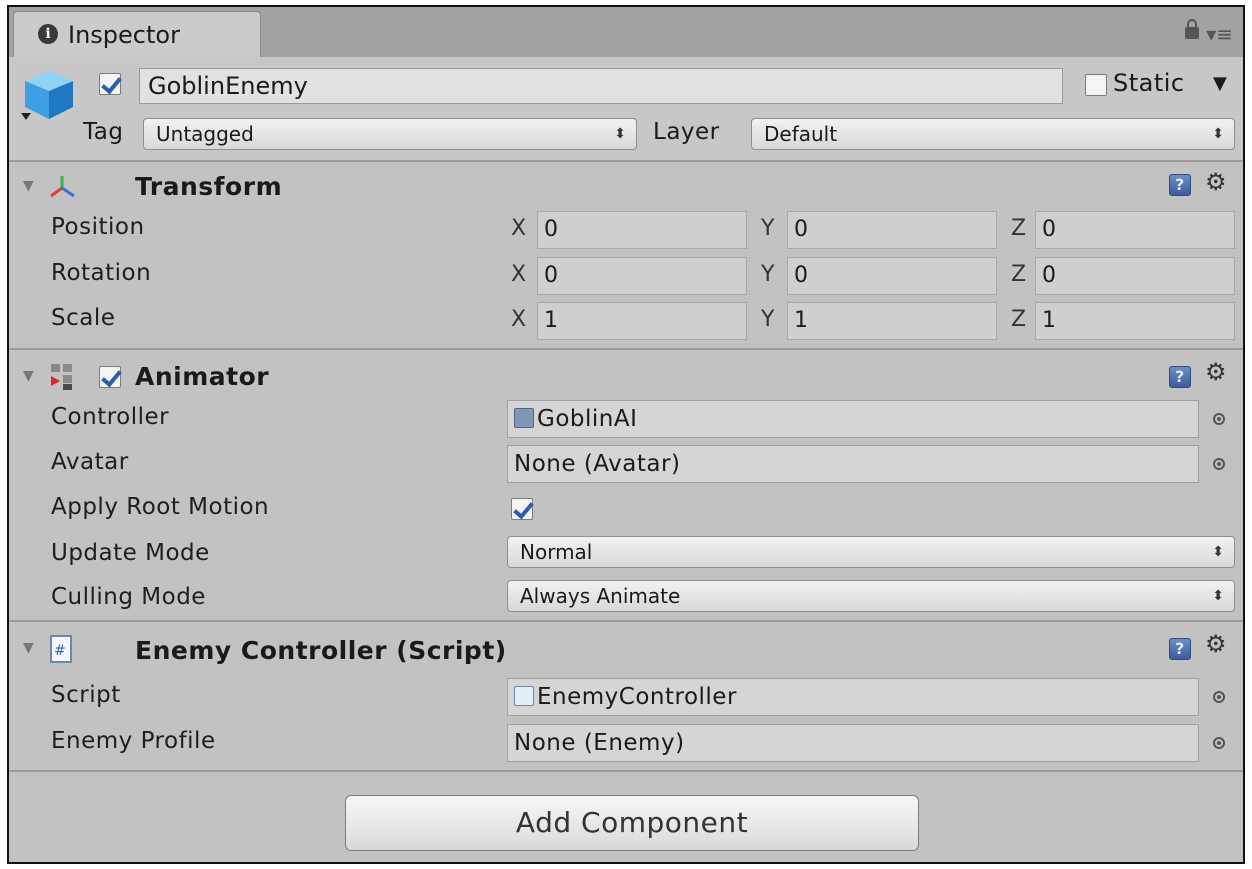  What do you see at coordinates (600, 596) in the screenshot?
I see `culling-mode-value: Always Animate` at bounding box center [600, 596].